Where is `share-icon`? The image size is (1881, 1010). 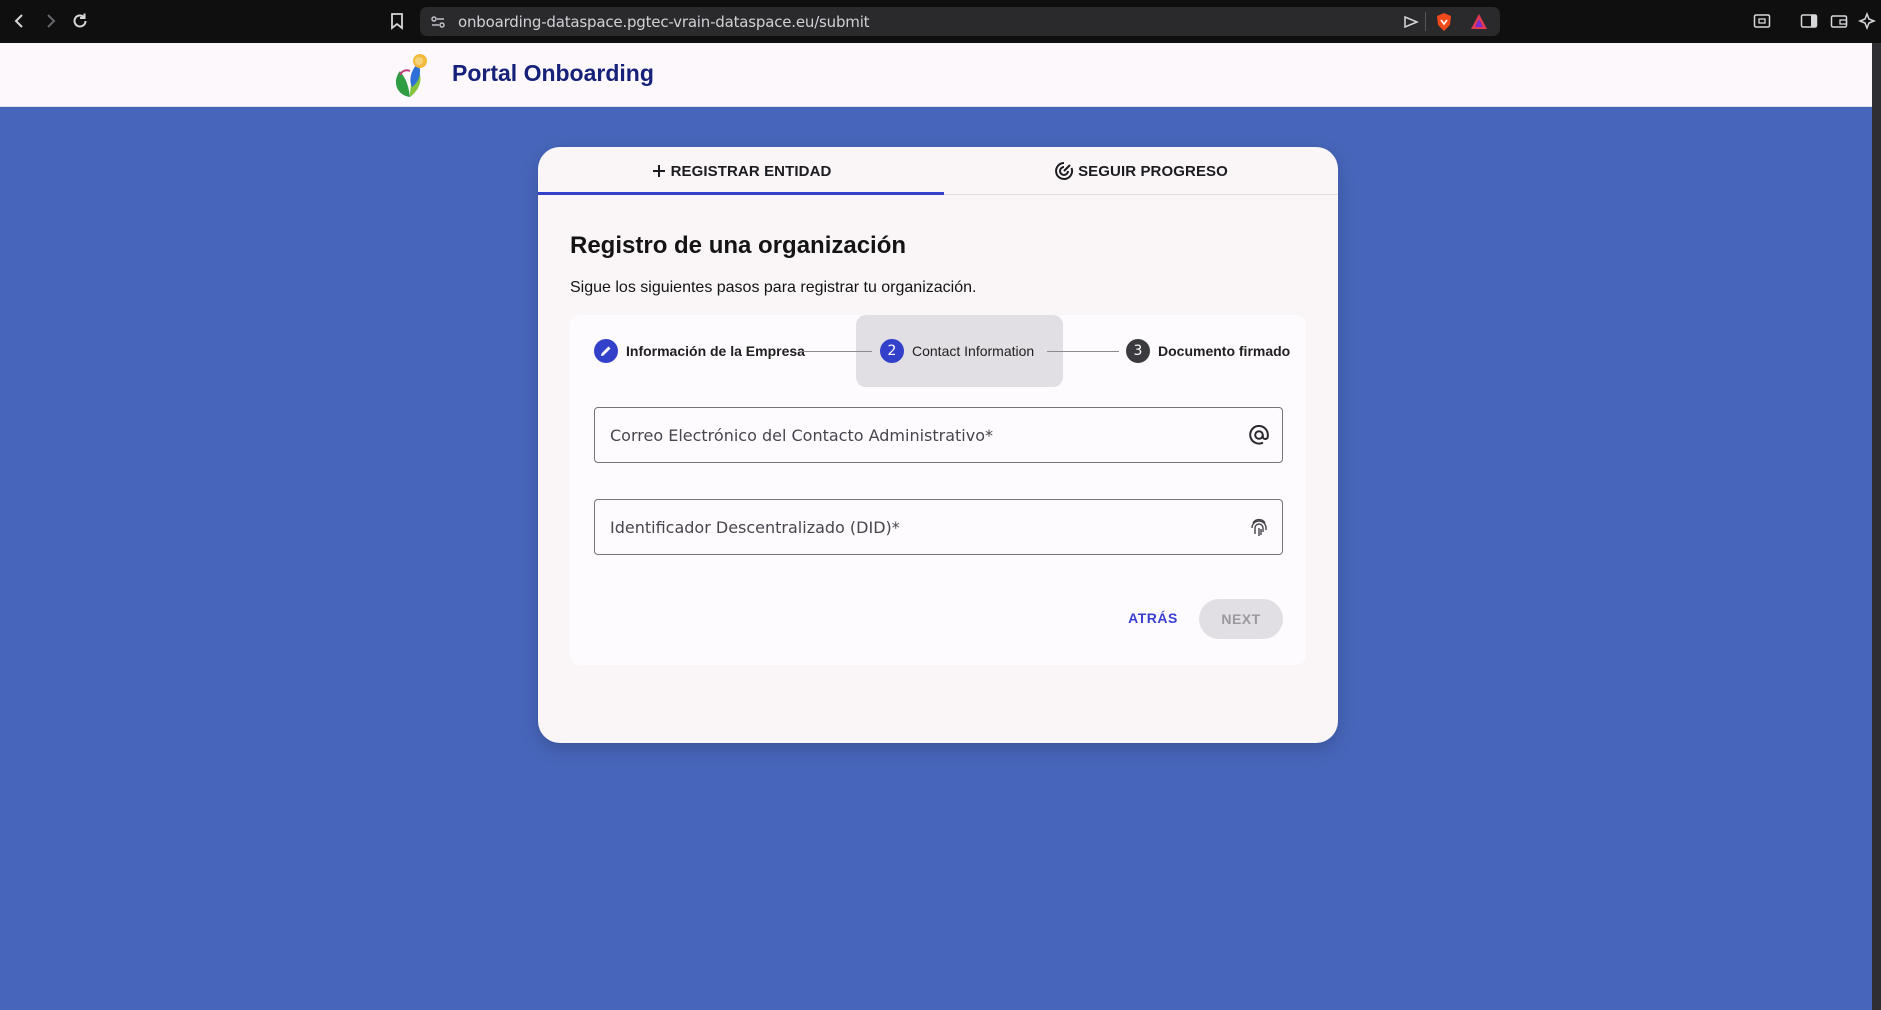
share-icon is located at coordinates (1411, 24).